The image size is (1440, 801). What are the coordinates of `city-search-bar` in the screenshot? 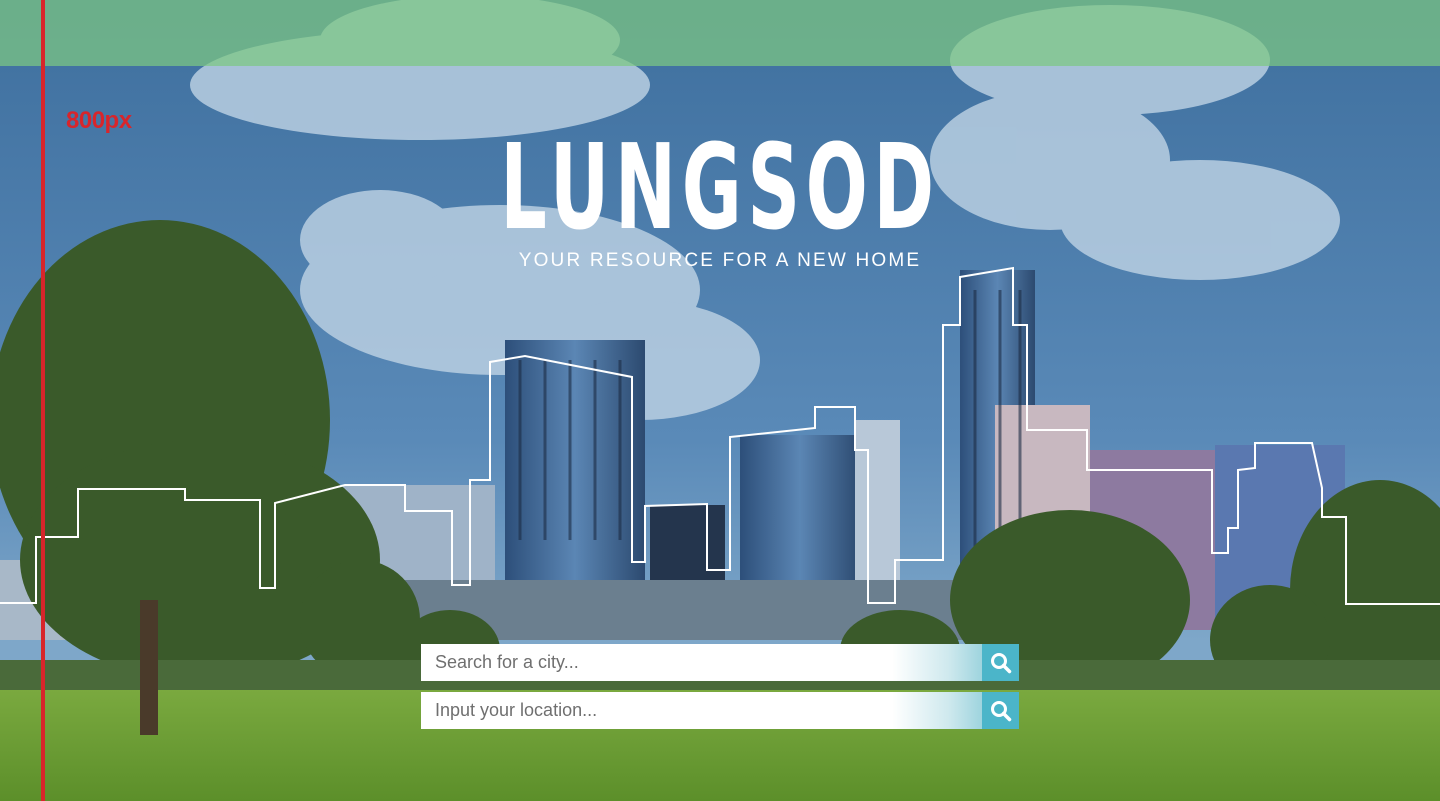 It's located at (720, 662).